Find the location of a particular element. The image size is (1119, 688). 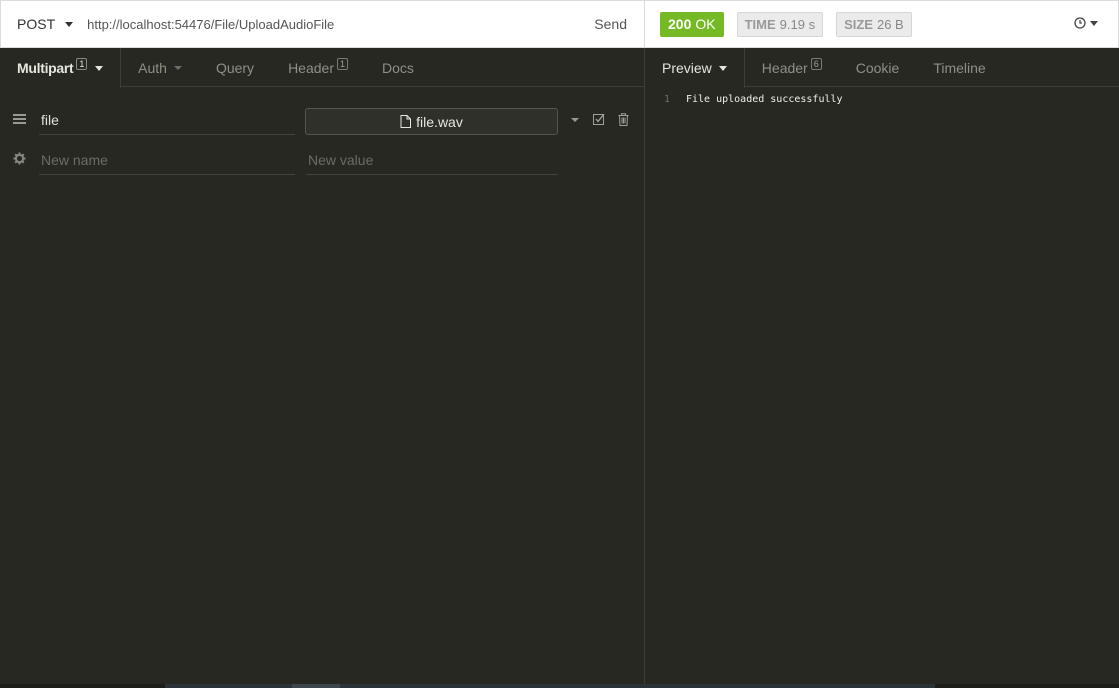

status-text: OK is located at coordinates (705, 24).